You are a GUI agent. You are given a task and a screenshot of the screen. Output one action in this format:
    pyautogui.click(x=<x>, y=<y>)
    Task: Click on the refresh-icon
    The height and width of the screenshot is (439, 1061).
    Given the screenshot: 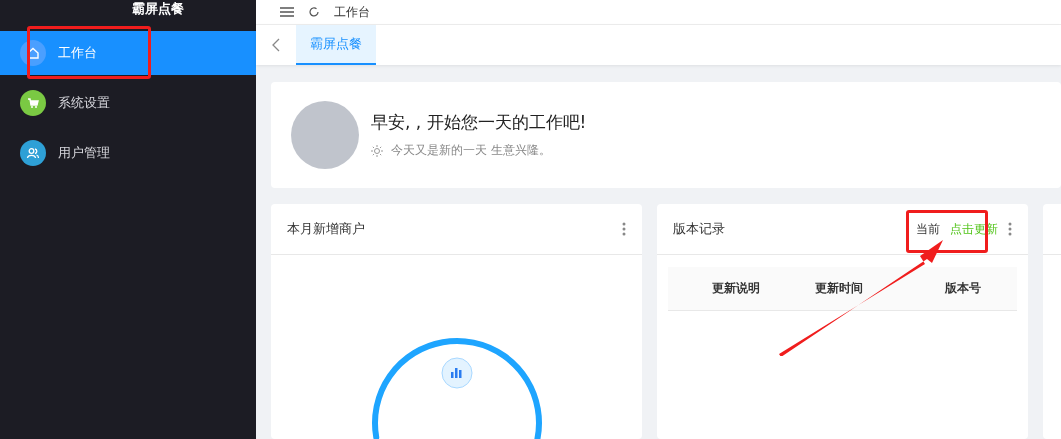 What is the action you would take?
    pyautogui.click(x=314, y=12)
    